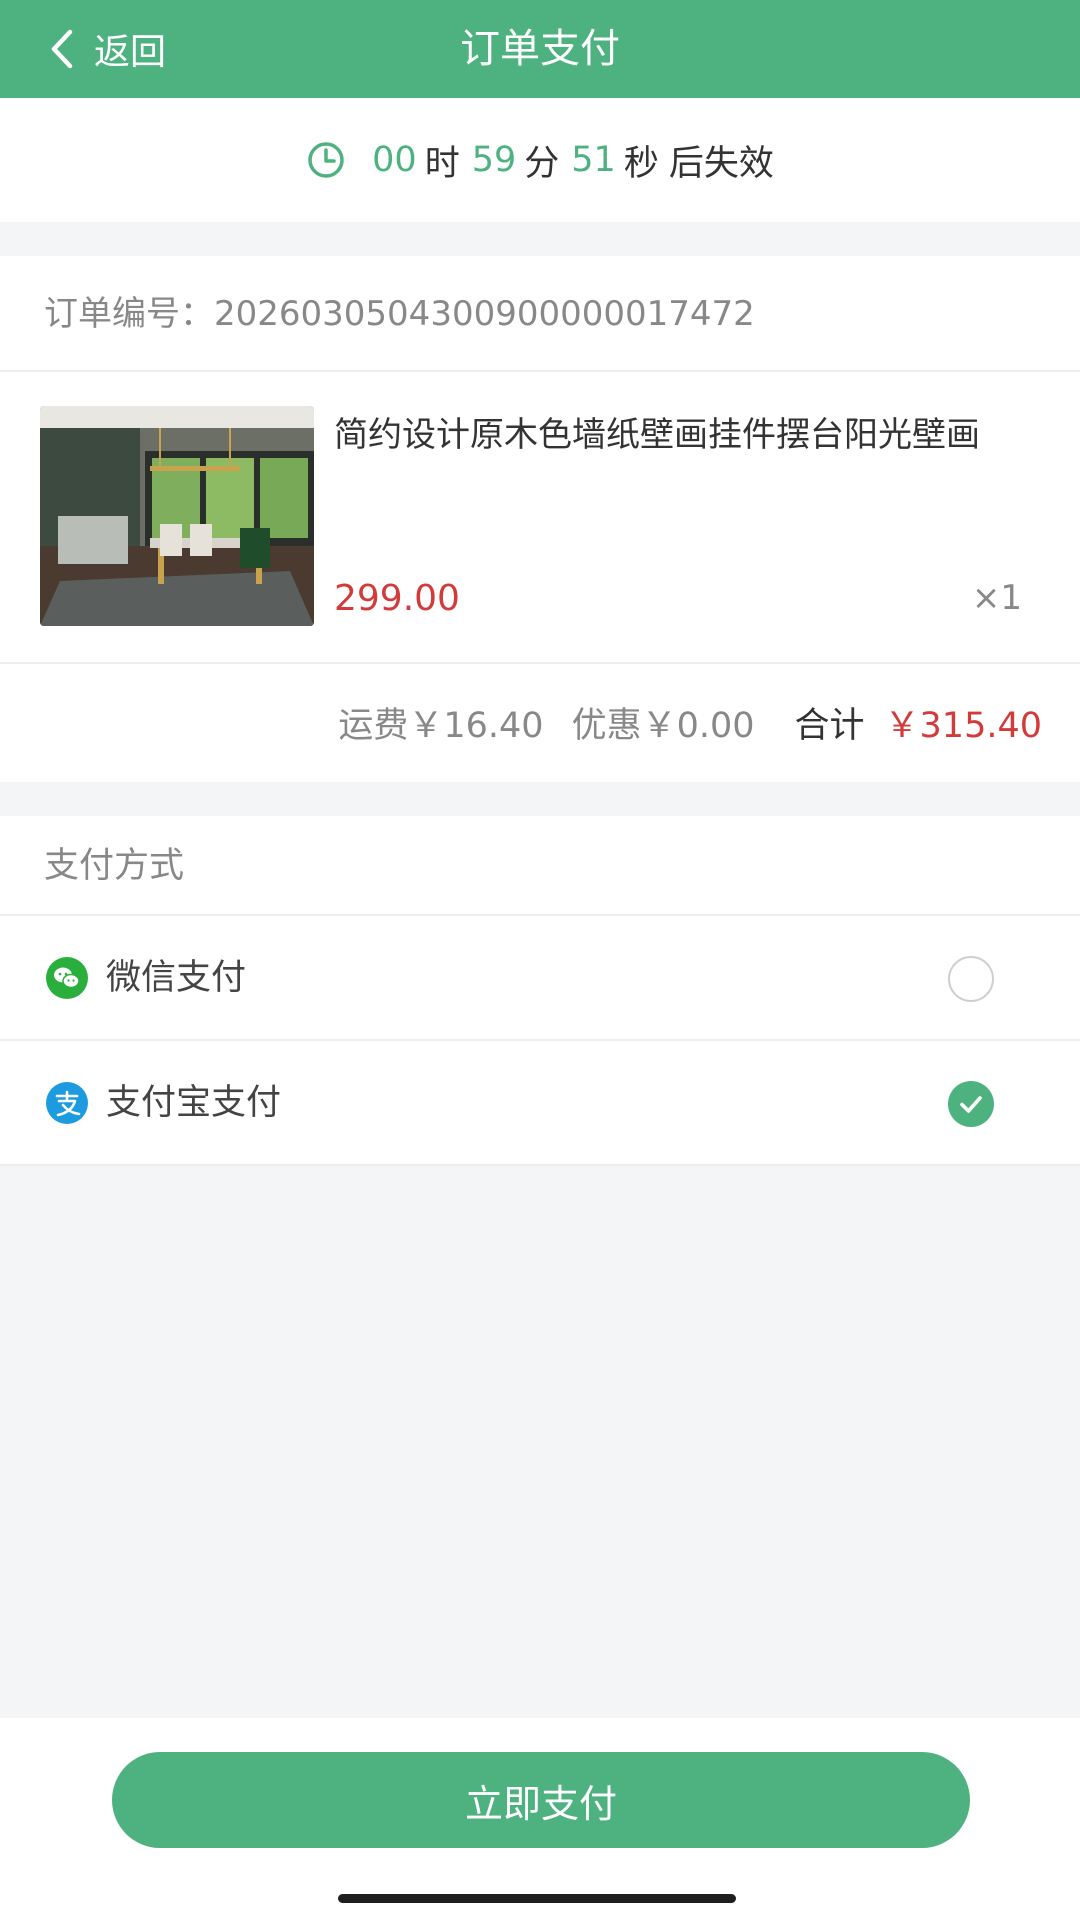  I want to click on product-name: 简约设计原木色墙纸壁画挂件摆台阳光壁画, so click(657, 435).